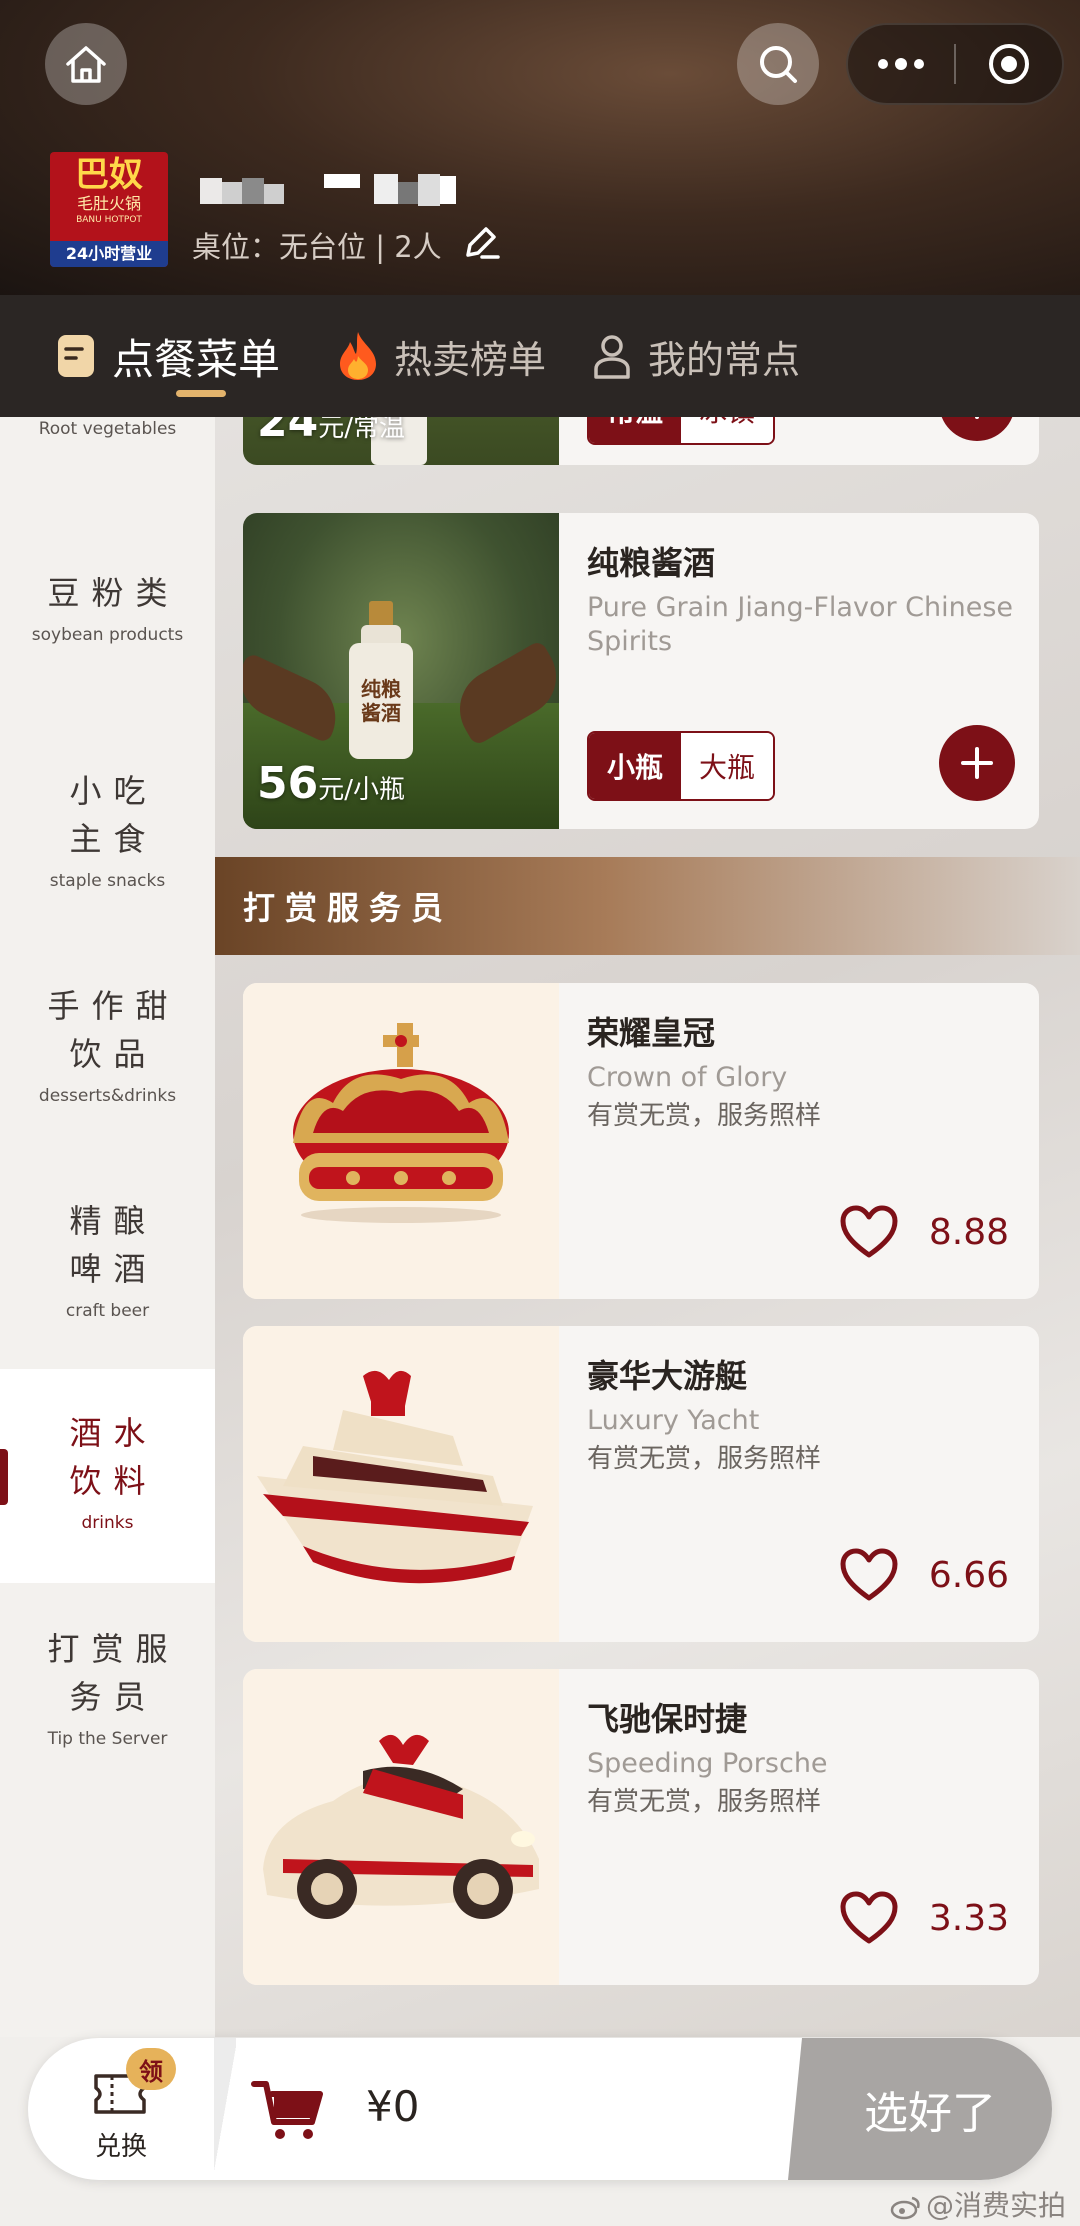  I want to click on store-name-redacted, so click(328, 190).